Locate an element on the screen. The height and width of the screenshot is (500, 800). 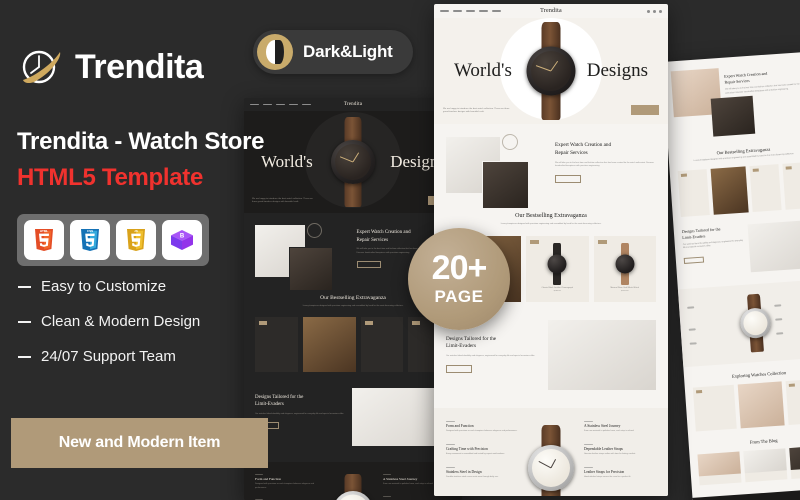
promo-headline: Trendita - Watch Store is located at coordinates (141, 141).